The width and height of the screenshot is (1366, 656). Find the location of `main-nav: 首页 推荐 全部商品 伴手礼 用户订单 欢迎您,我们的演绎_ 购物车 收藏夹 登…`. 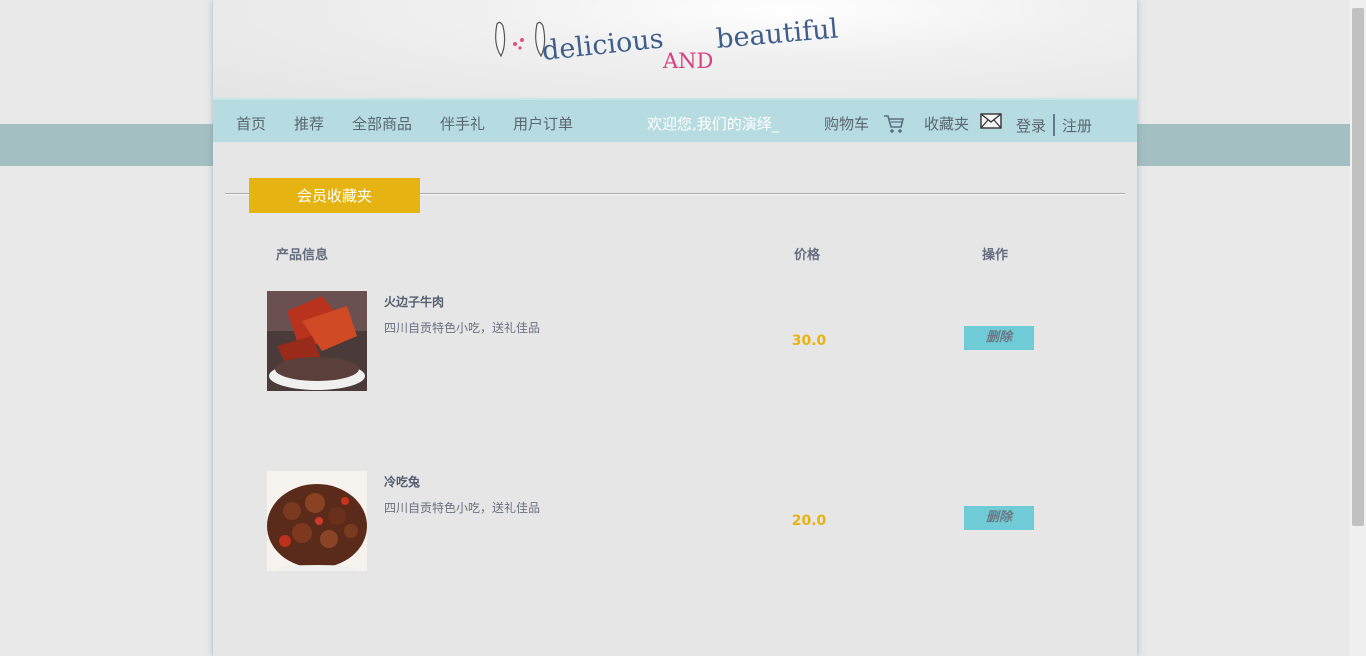

main-nav: 首页 推荐 全部商品 伴手礼 用户订单 欢迎您,我们的演绎_ 购物车 收藏夹 登… is located at coordinates (675, 120).